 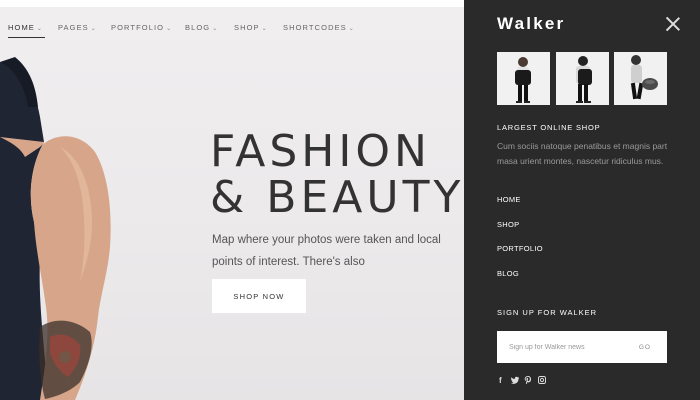 I want to click on nav-item-blog: BLOG ⌄, so click(x=201, y=27).